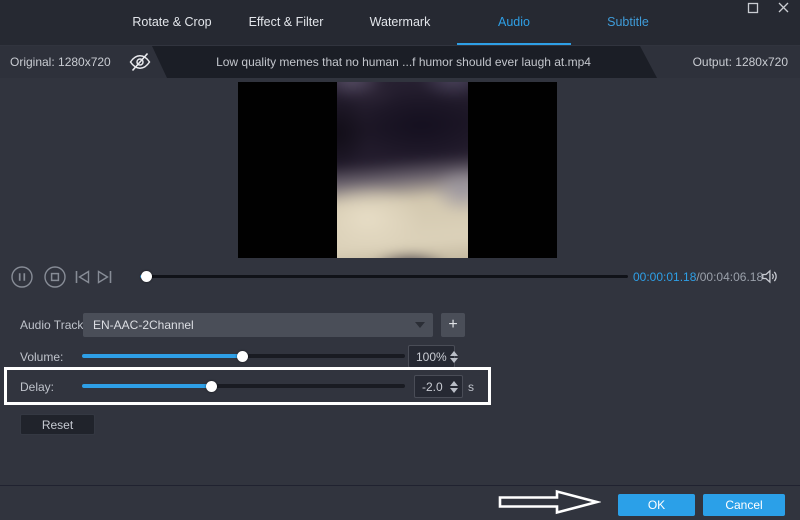 The image size is (800, 520). What do you see at coordinates (432, 386) in the screenshot?
I see `delay-value: -2.0` at bounding box center [432, 386].